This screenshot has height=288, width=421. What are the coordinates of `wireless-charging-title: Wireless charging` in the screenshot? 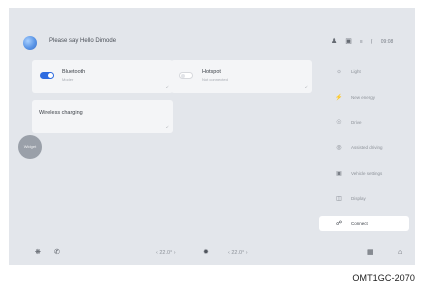 It's located at (61, 113).